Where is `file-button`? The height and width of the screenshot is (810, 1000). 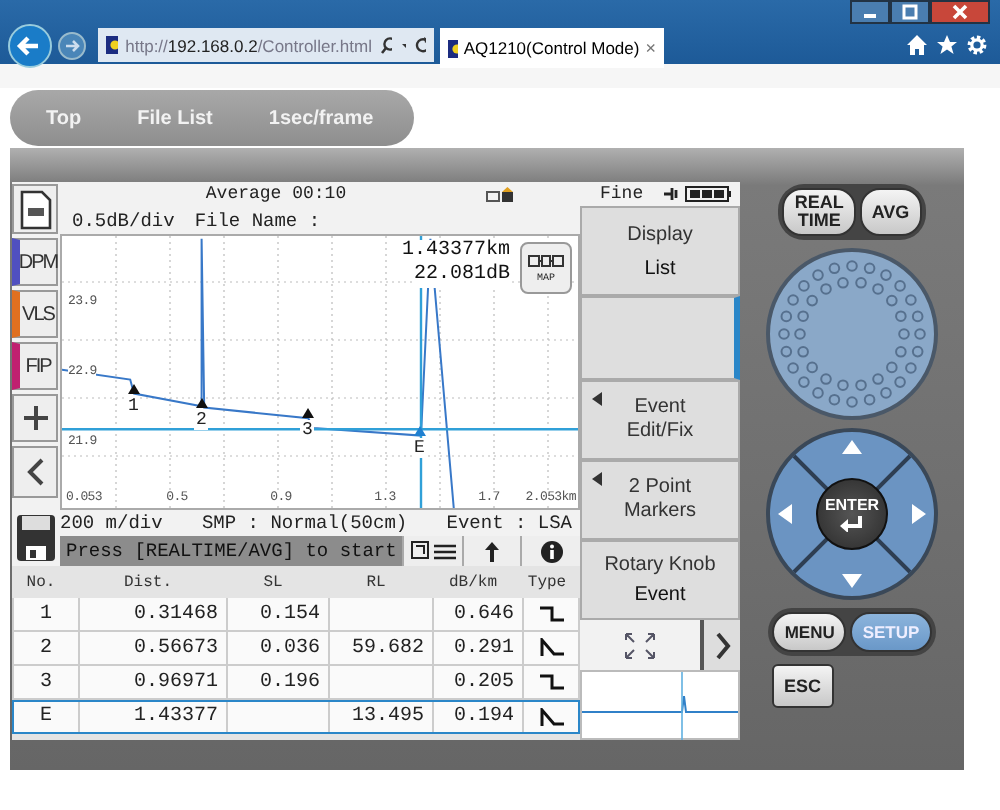
file-button is located at coordinates (35, 209).